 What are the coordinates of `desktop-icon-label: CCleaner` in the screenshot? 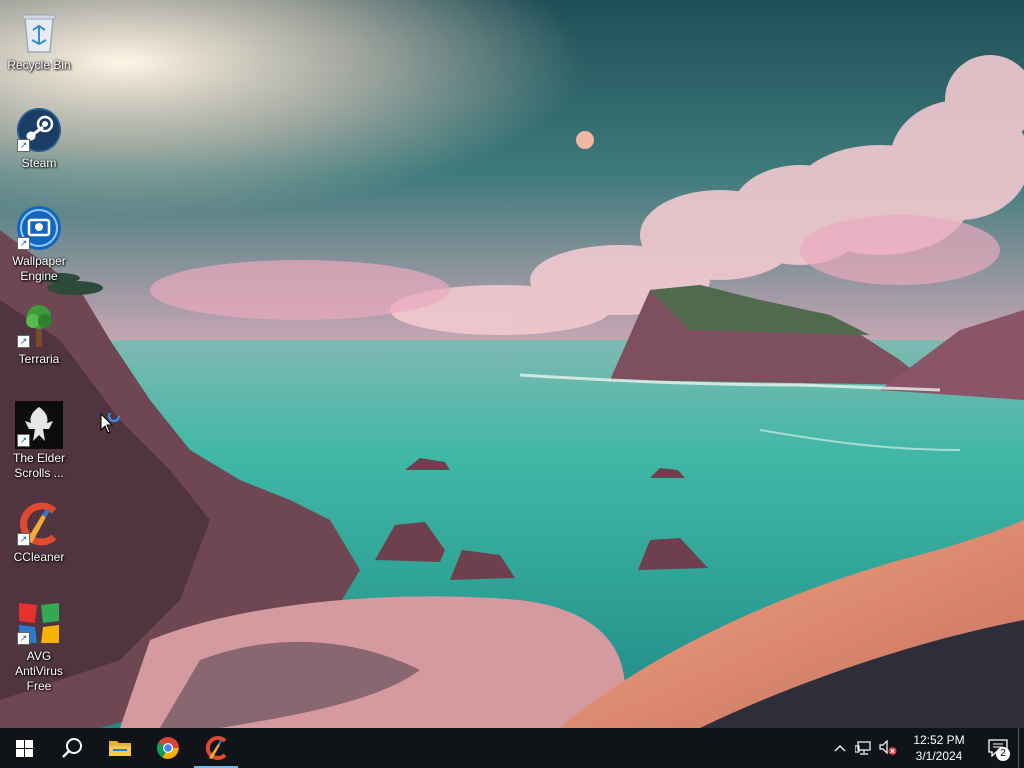 It's located at (39, 557).